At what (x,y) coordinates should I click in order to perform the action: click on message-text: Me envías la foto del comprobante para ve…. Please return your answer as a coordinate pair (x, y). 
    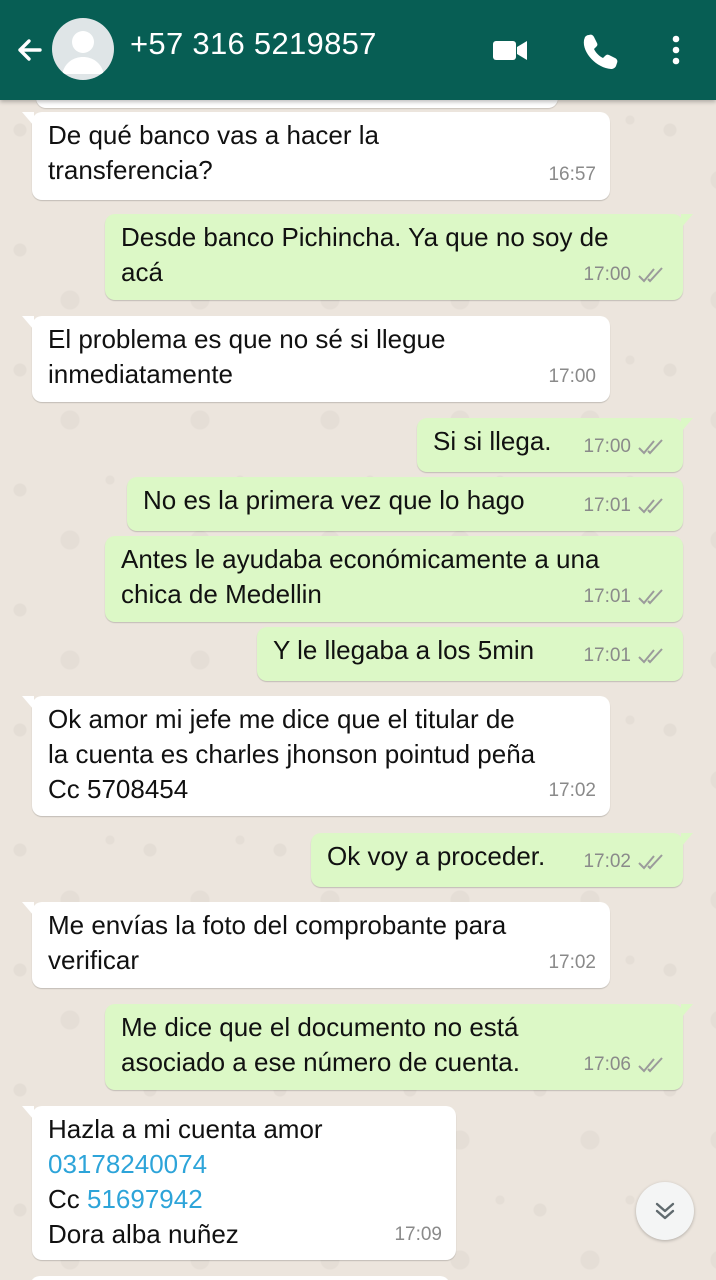
    Looking at the image, I should click on (277, 942).